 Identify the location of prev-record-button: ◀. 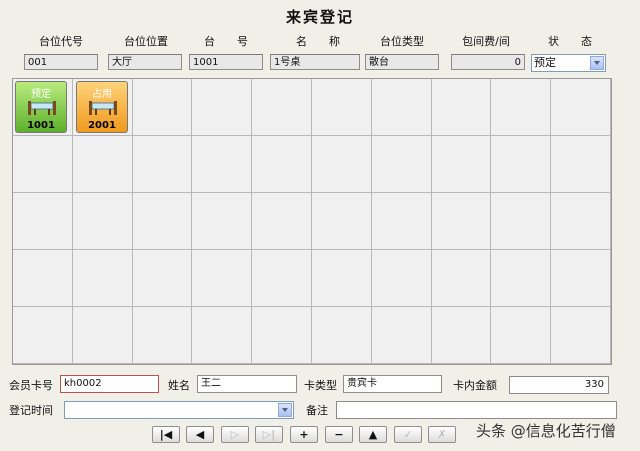
(200, 434).